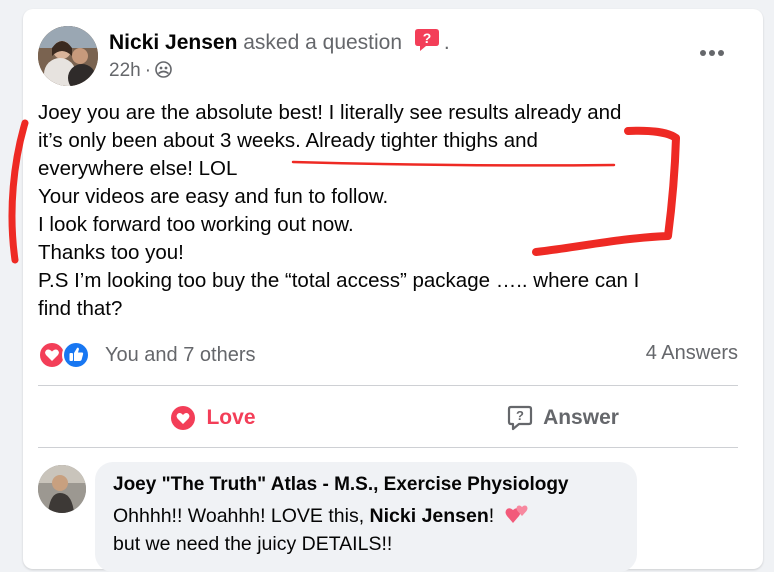  I want to click on more-options-button, so click(712, 53).